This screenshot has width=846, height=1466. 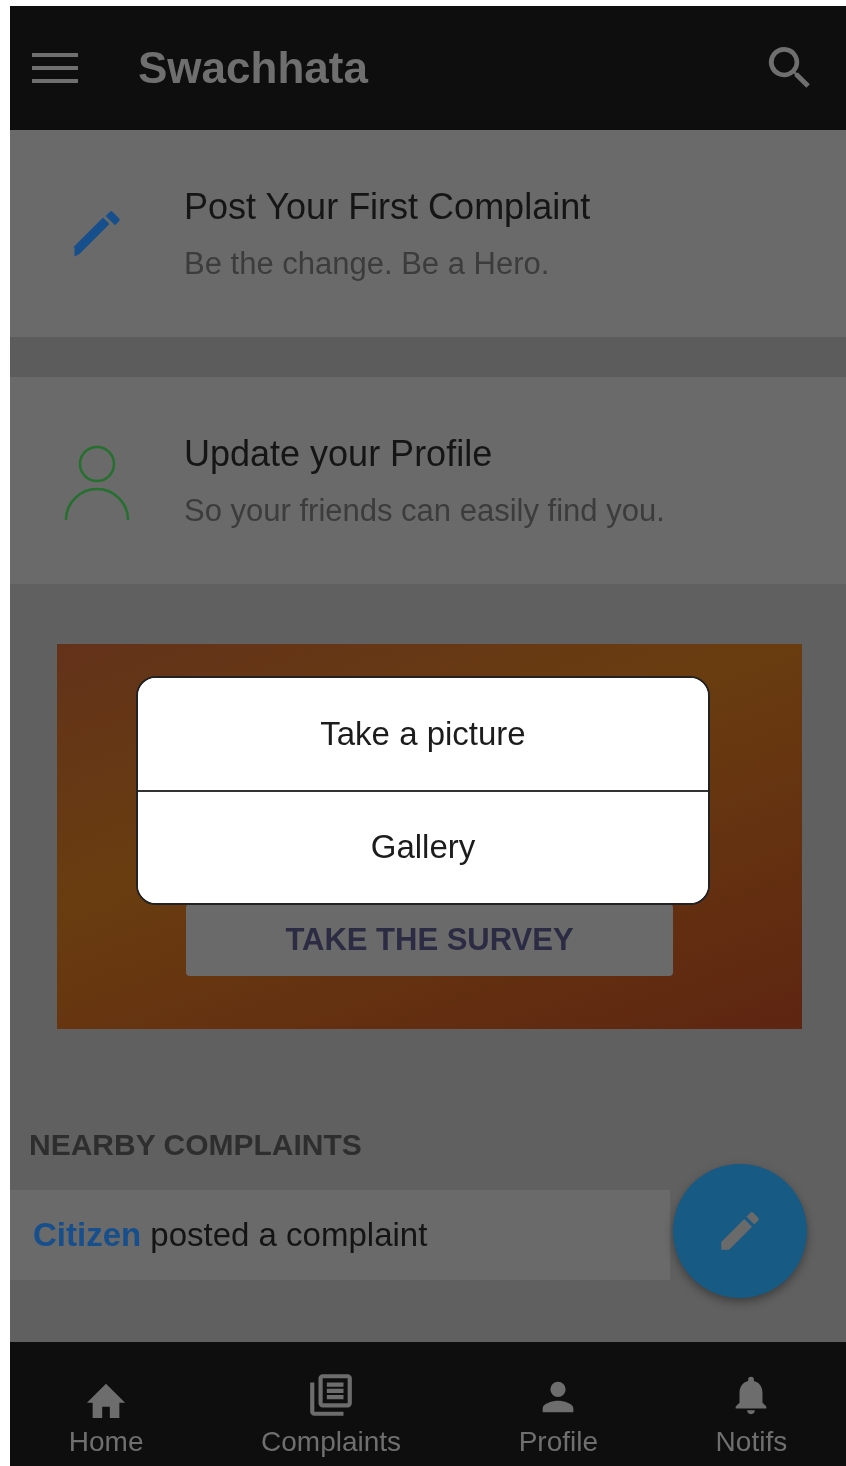 I want to click on nav-tab: Profile, so click(x=558, y=1404).